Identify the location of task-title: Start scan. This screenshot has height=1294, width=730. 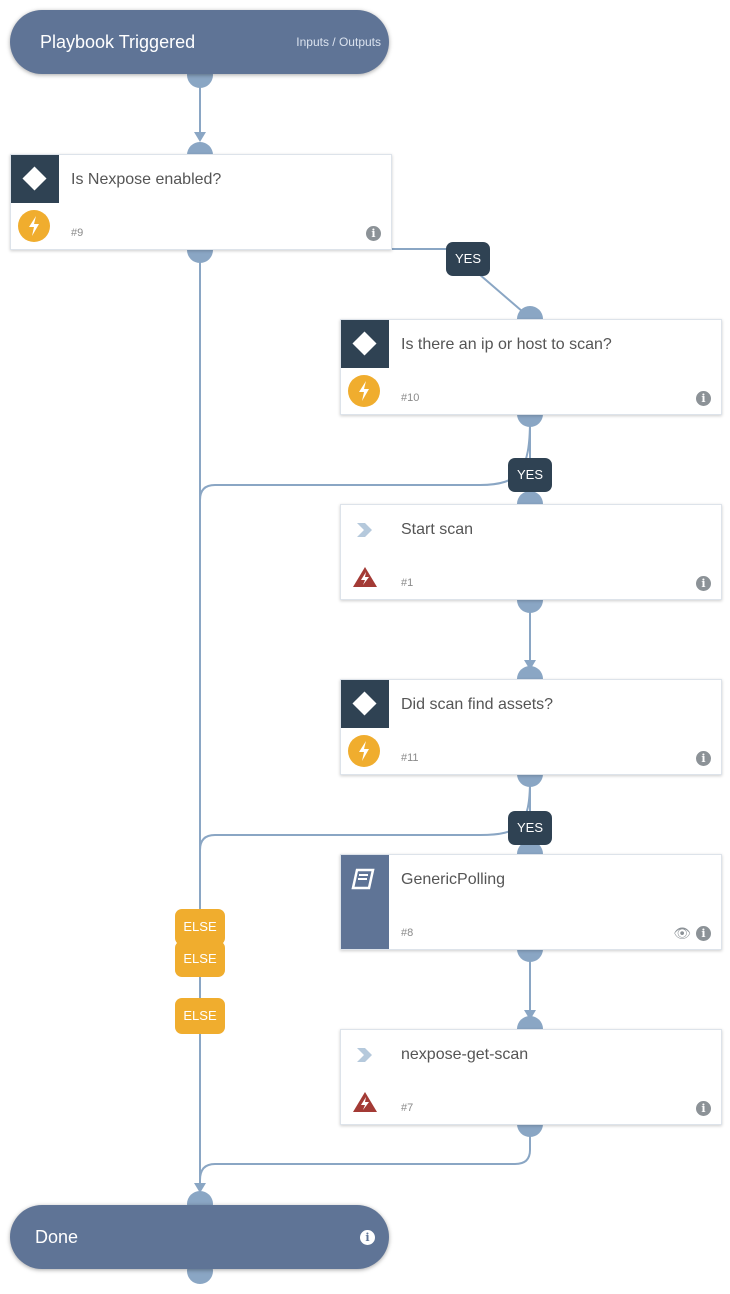
(437, 529).